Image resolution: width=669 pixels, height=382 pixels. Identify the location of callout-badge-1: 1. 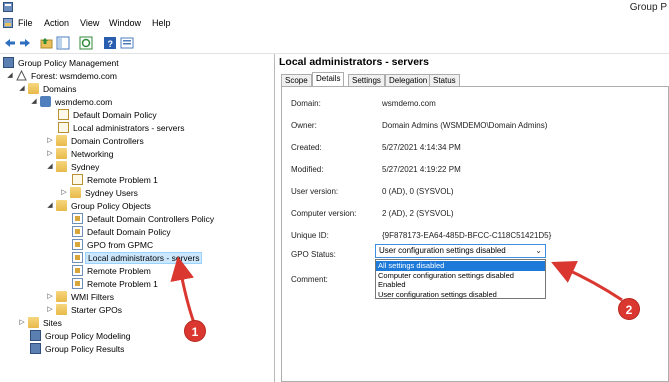
(195, 331).